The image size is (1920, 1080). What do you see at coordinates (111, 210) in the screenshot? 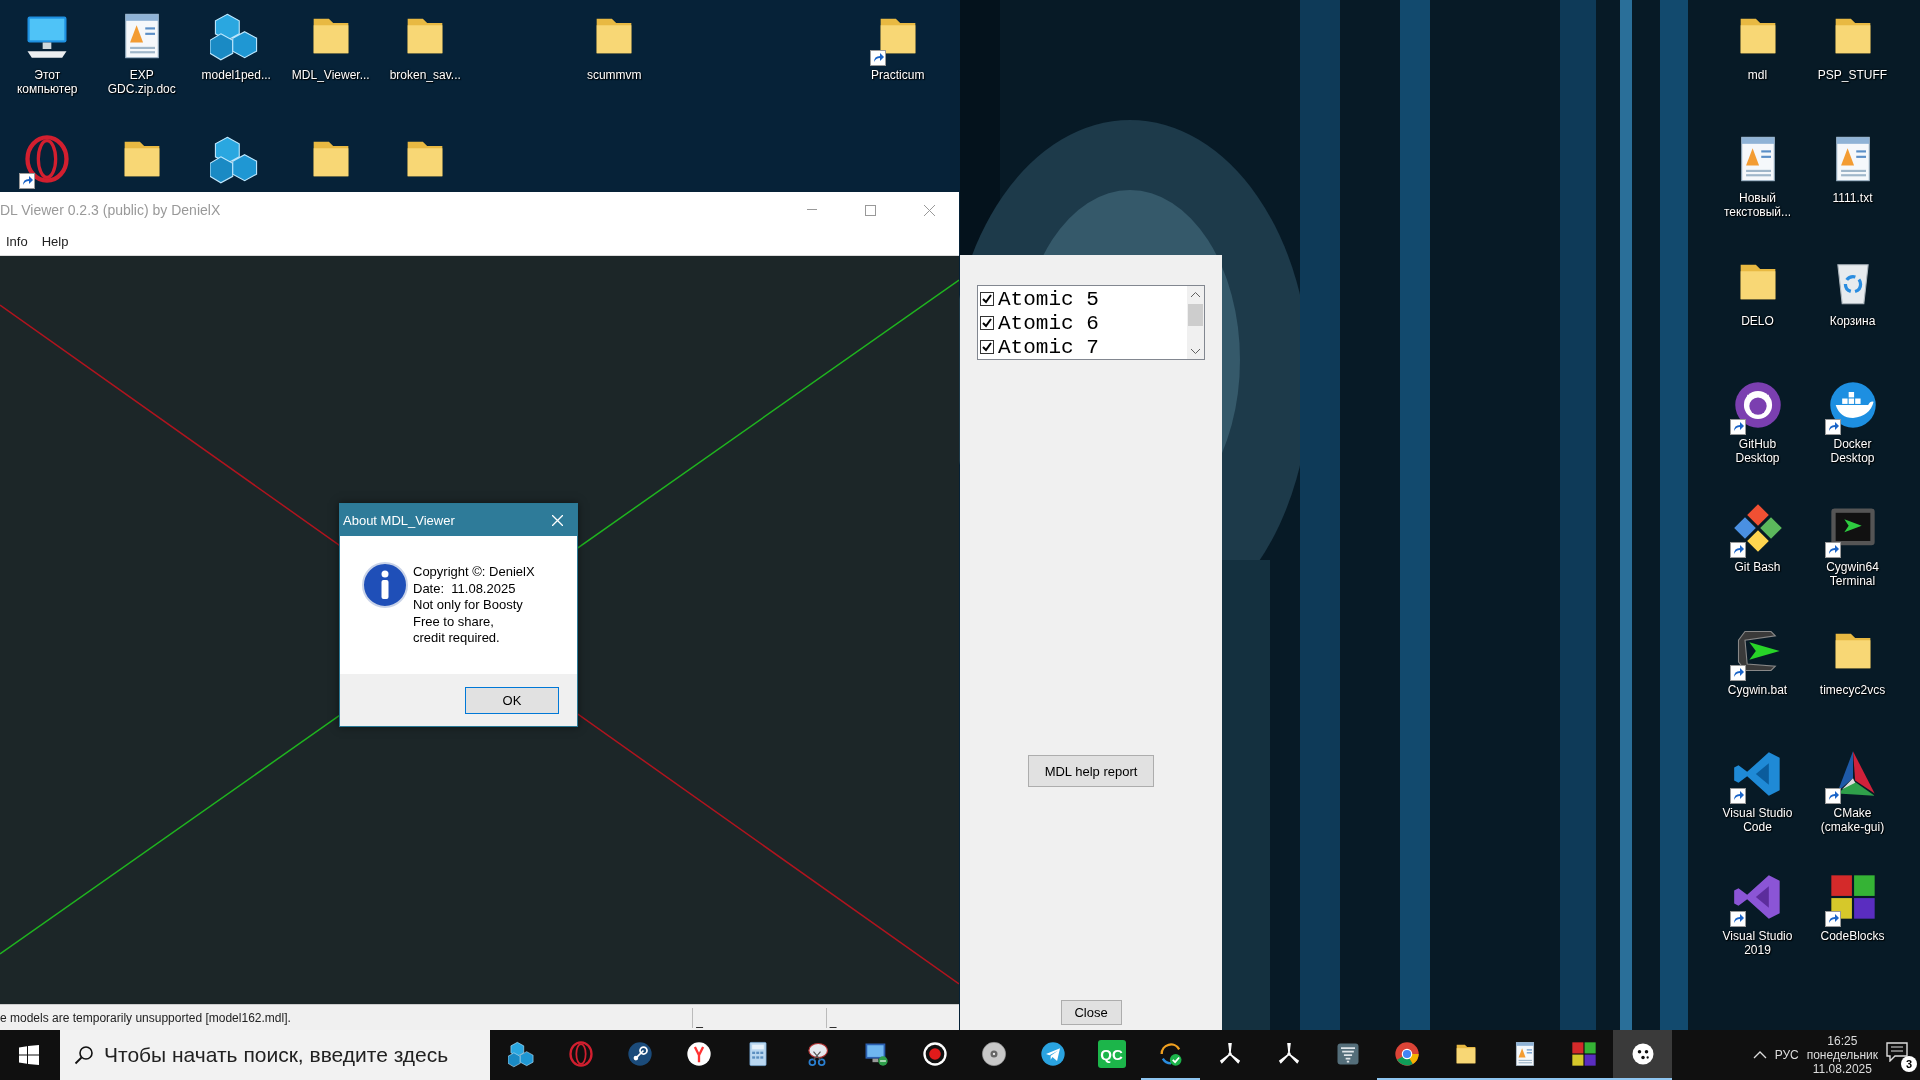
I see `window-title: DL Viewer 0.2.3 (public) by DenielX` at bounding box center [111, 210].